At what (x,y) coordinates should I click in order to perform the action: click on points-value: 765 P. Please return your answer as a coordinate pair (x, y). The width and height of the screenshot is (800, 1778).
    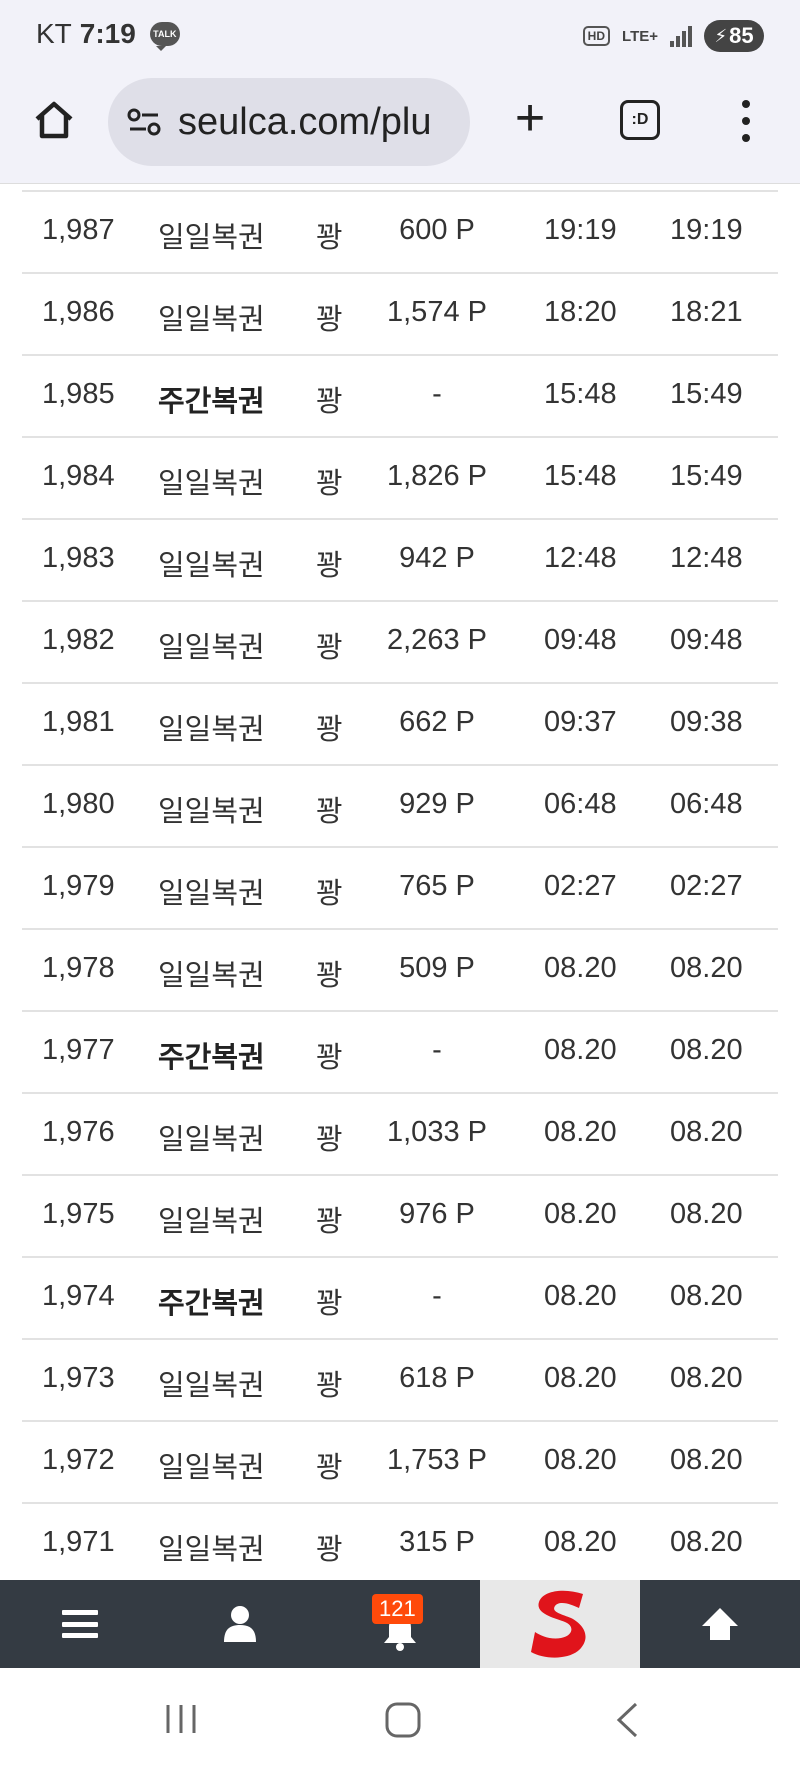
    Looking at the image, I should click on (437, 886).